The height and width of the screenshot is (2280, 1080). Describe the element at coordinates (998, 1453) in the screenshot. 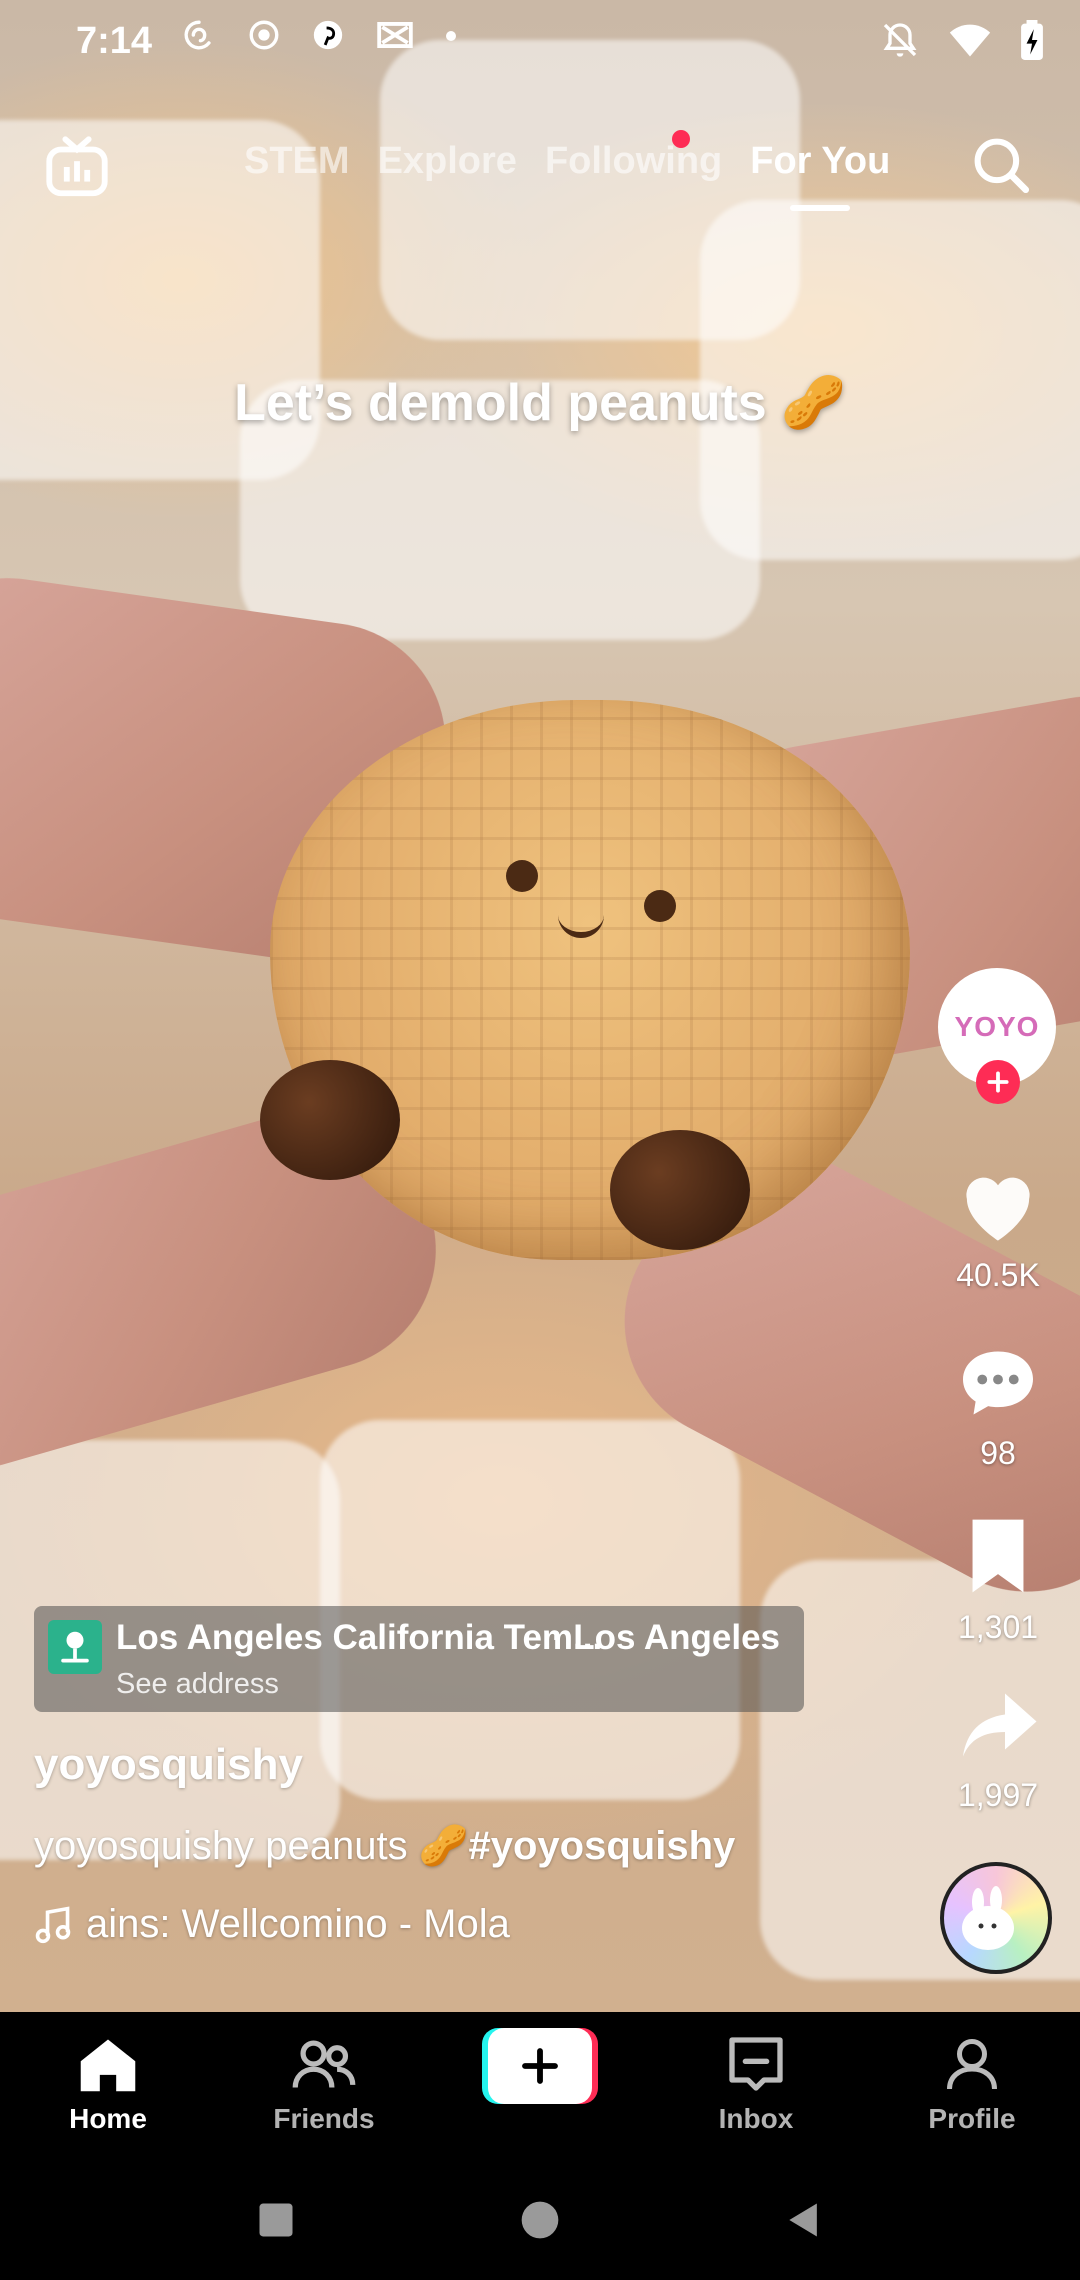

I see `comment-count: 98` at that location.